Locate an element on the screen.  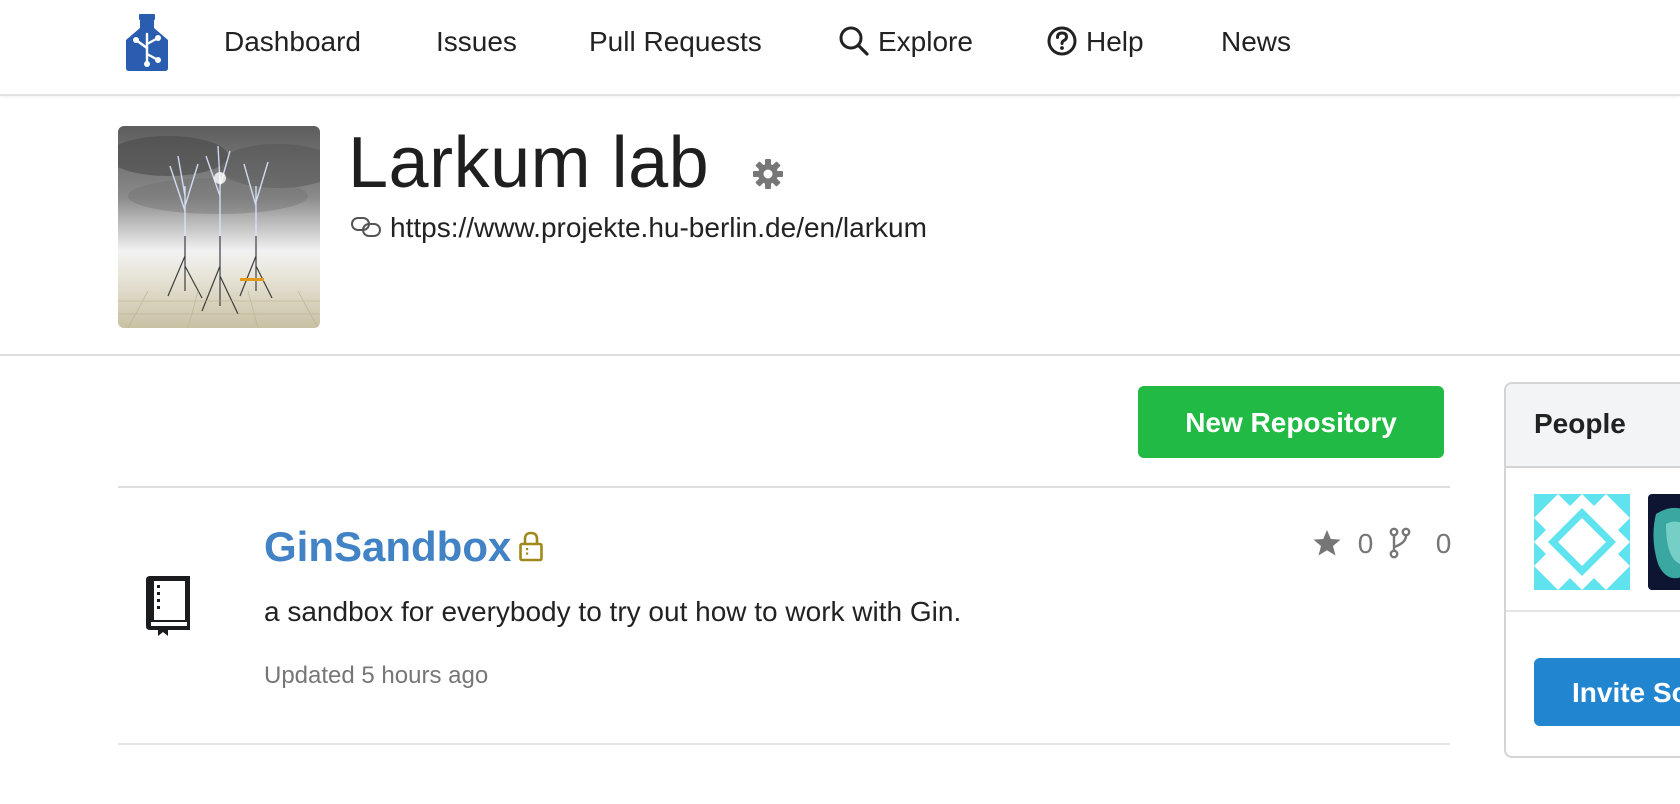
people-panel: People Invite So is located at coordinates (1592, 570).